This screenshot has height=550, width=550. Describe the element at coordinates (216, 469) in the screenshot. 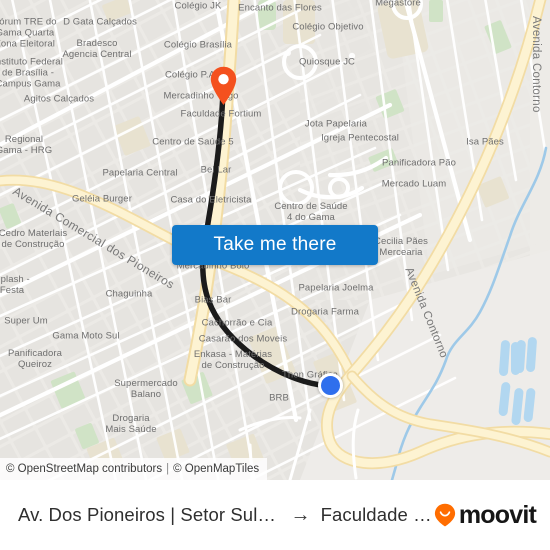

I see `openmaptiles-attribution-link: © OpenMapTiles` at that location.